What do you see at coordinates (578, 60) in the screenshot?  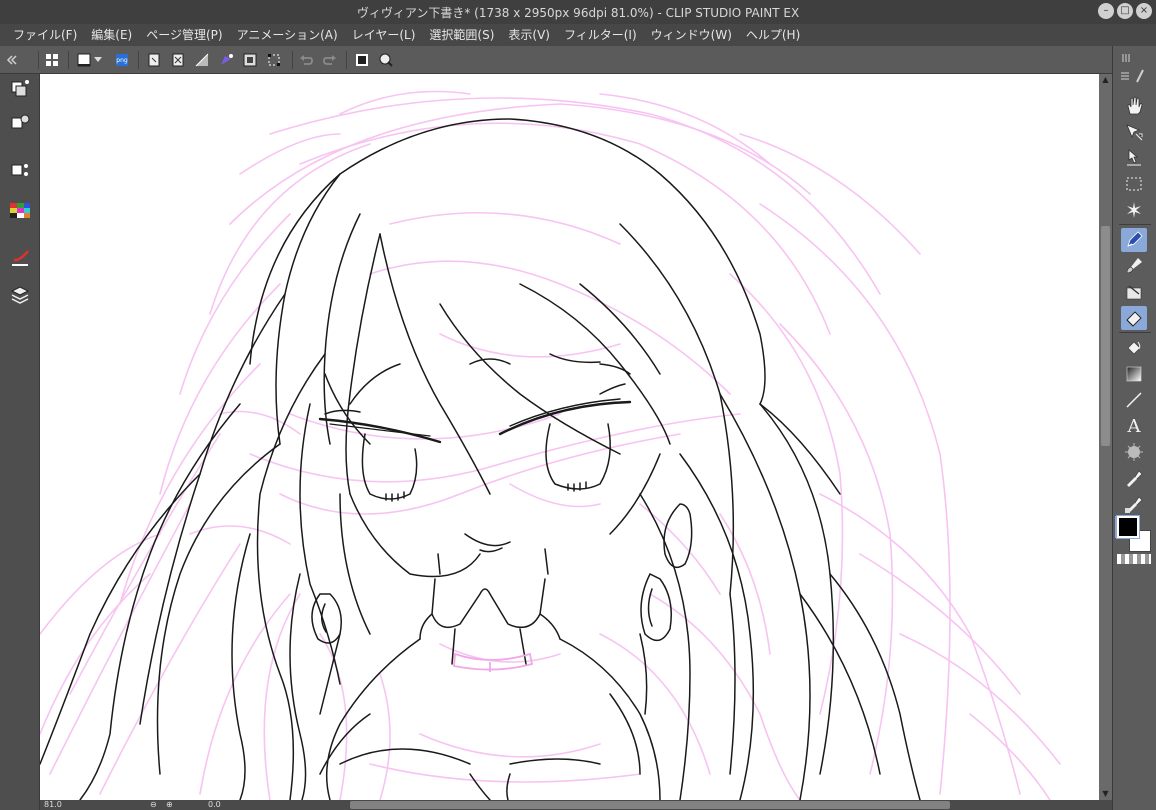 I see `command-bar: png` at bounding box center [578, 60].